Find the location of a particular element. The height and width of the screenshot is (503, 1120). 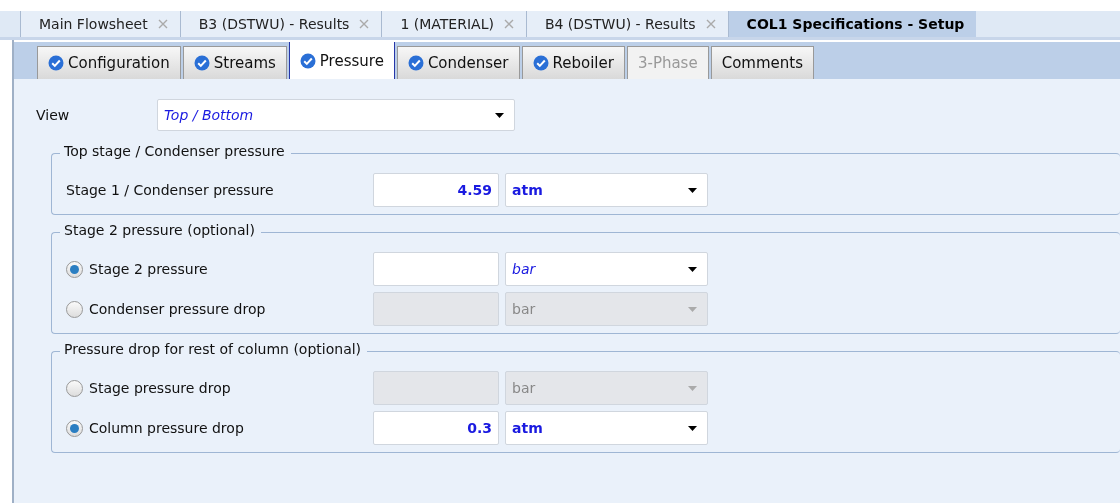

document-tab: B3 (DSTWU) - Results is located at coordinates (280, 24).